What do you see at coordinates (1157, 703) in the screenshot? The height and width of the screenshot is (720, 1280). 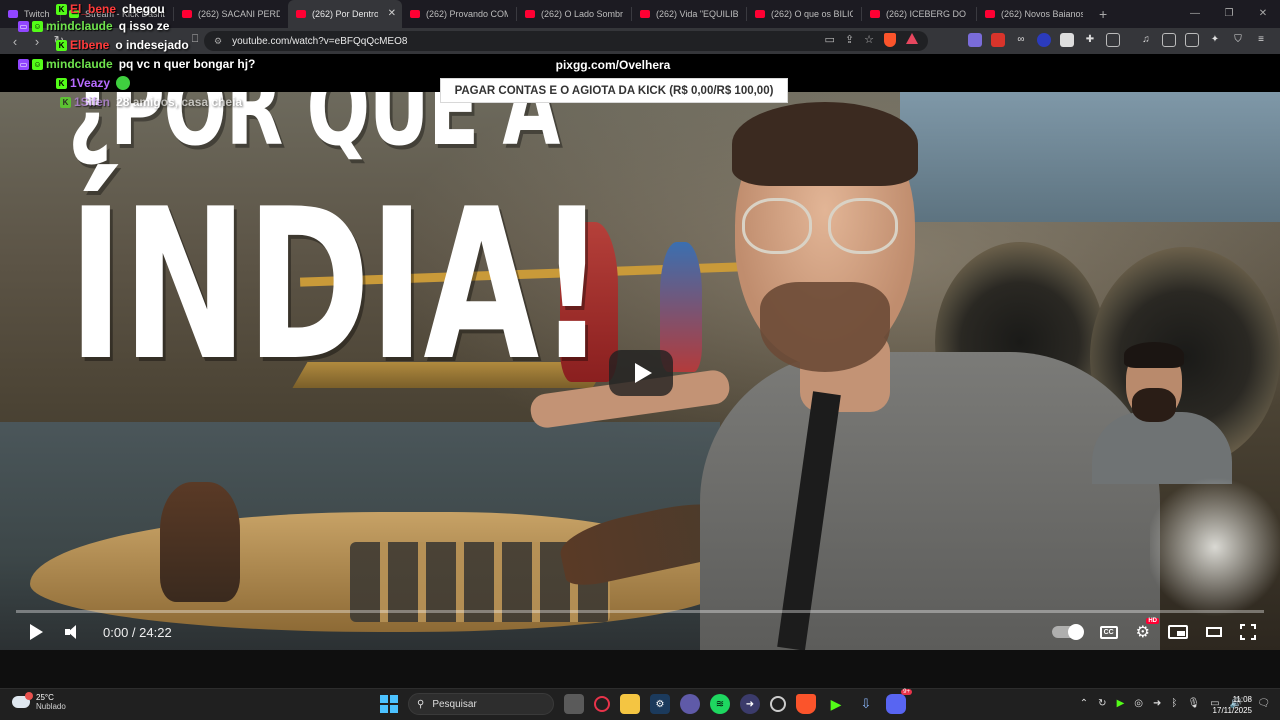 I see `tray-arrow-icon: ➜` at bounding box center [1157, 703].